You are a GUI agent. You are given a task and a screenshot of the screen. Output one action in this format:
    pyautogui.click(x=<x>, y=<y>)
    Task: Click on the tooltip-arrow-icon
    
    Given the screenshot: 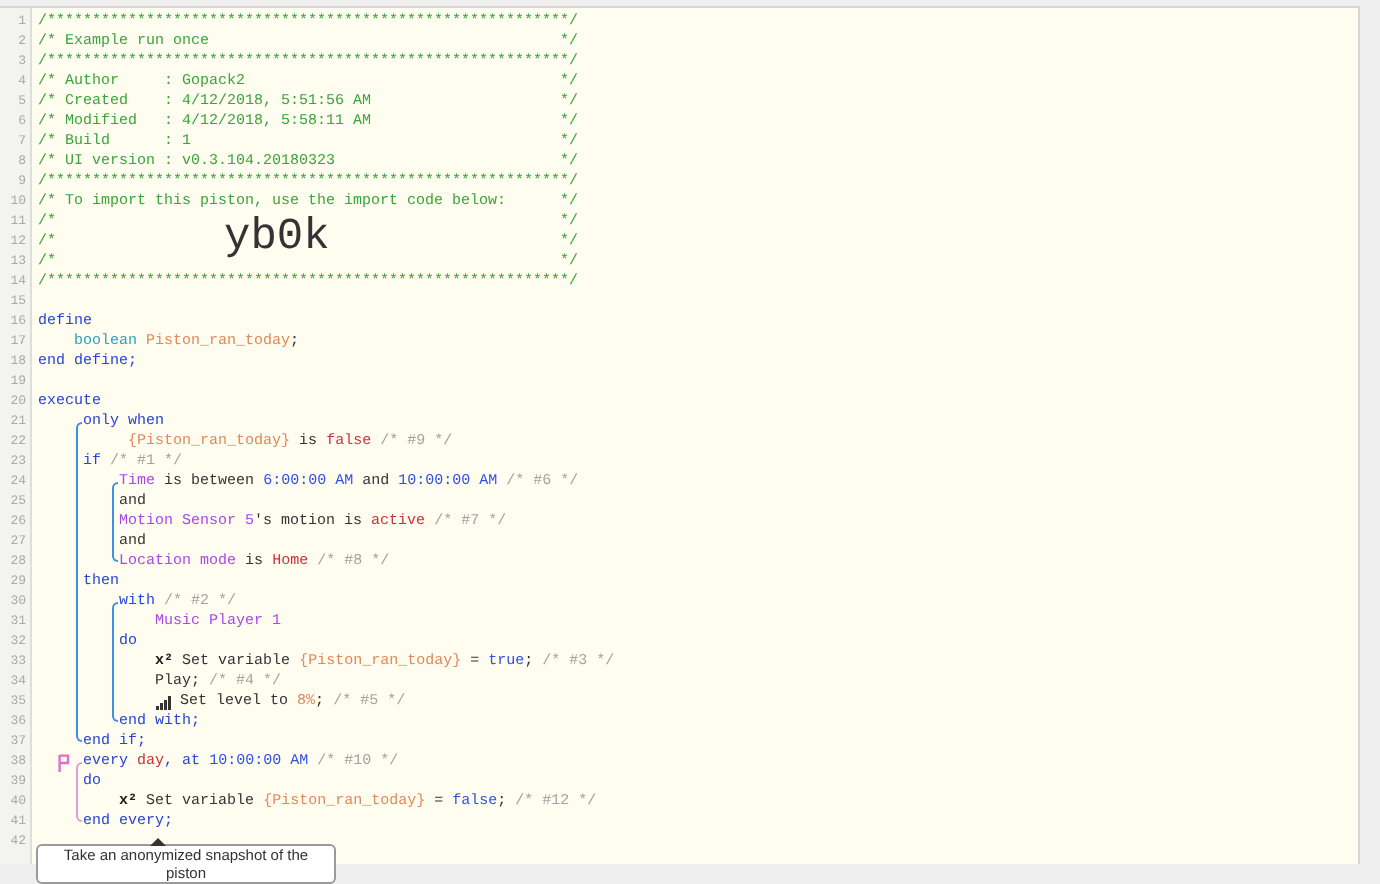 What is the action you would take?
    pyautogui.click(x=158, y=842)
    